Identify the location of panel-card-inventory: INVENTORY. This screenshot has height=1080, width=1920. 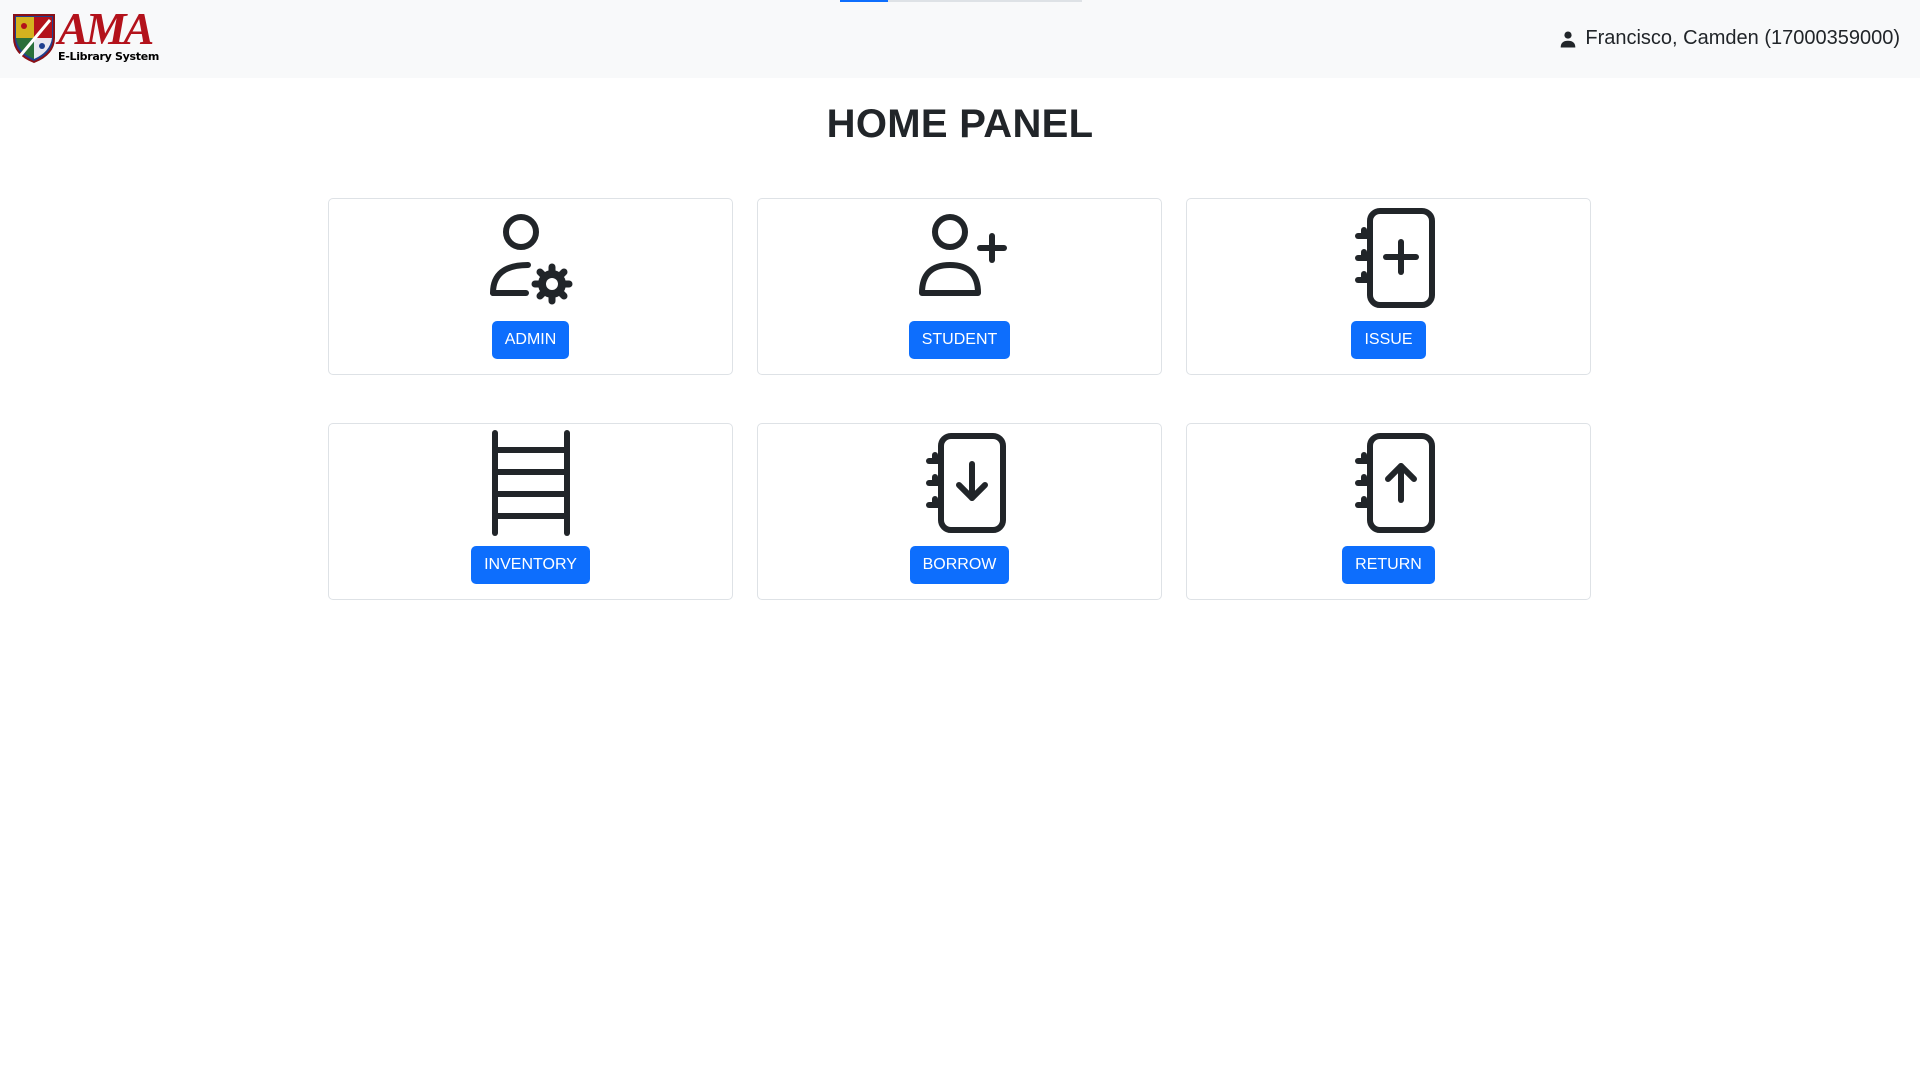
(530, 511).